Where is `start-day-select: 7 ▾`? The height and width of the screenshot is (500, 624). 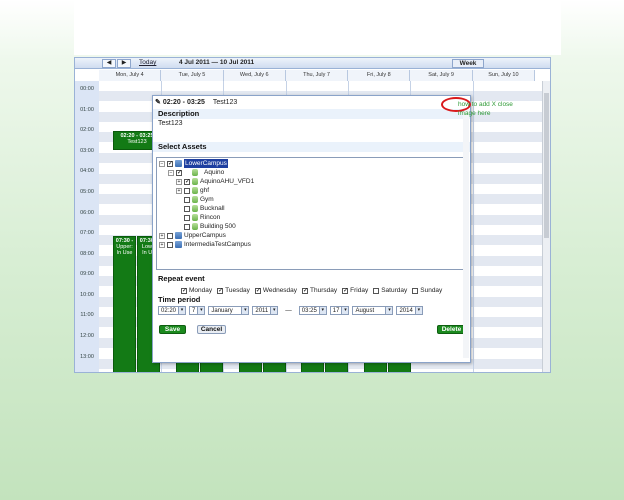 start-day-select: 7 ▾ is located at coordinates (197, 310).